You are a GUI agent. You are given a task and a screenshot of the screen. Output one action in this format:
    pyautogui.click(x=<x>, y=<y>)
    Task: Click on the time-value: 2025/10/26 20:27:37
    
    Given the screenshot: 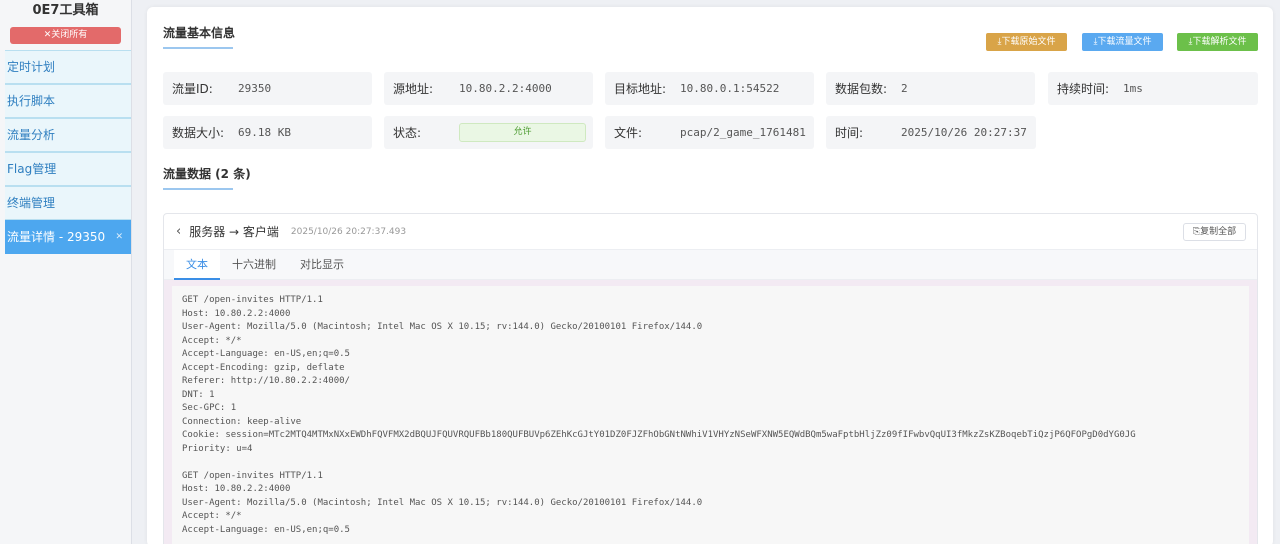 What is the action you would take?
    pyautogui.click(x=964, y=132)
    